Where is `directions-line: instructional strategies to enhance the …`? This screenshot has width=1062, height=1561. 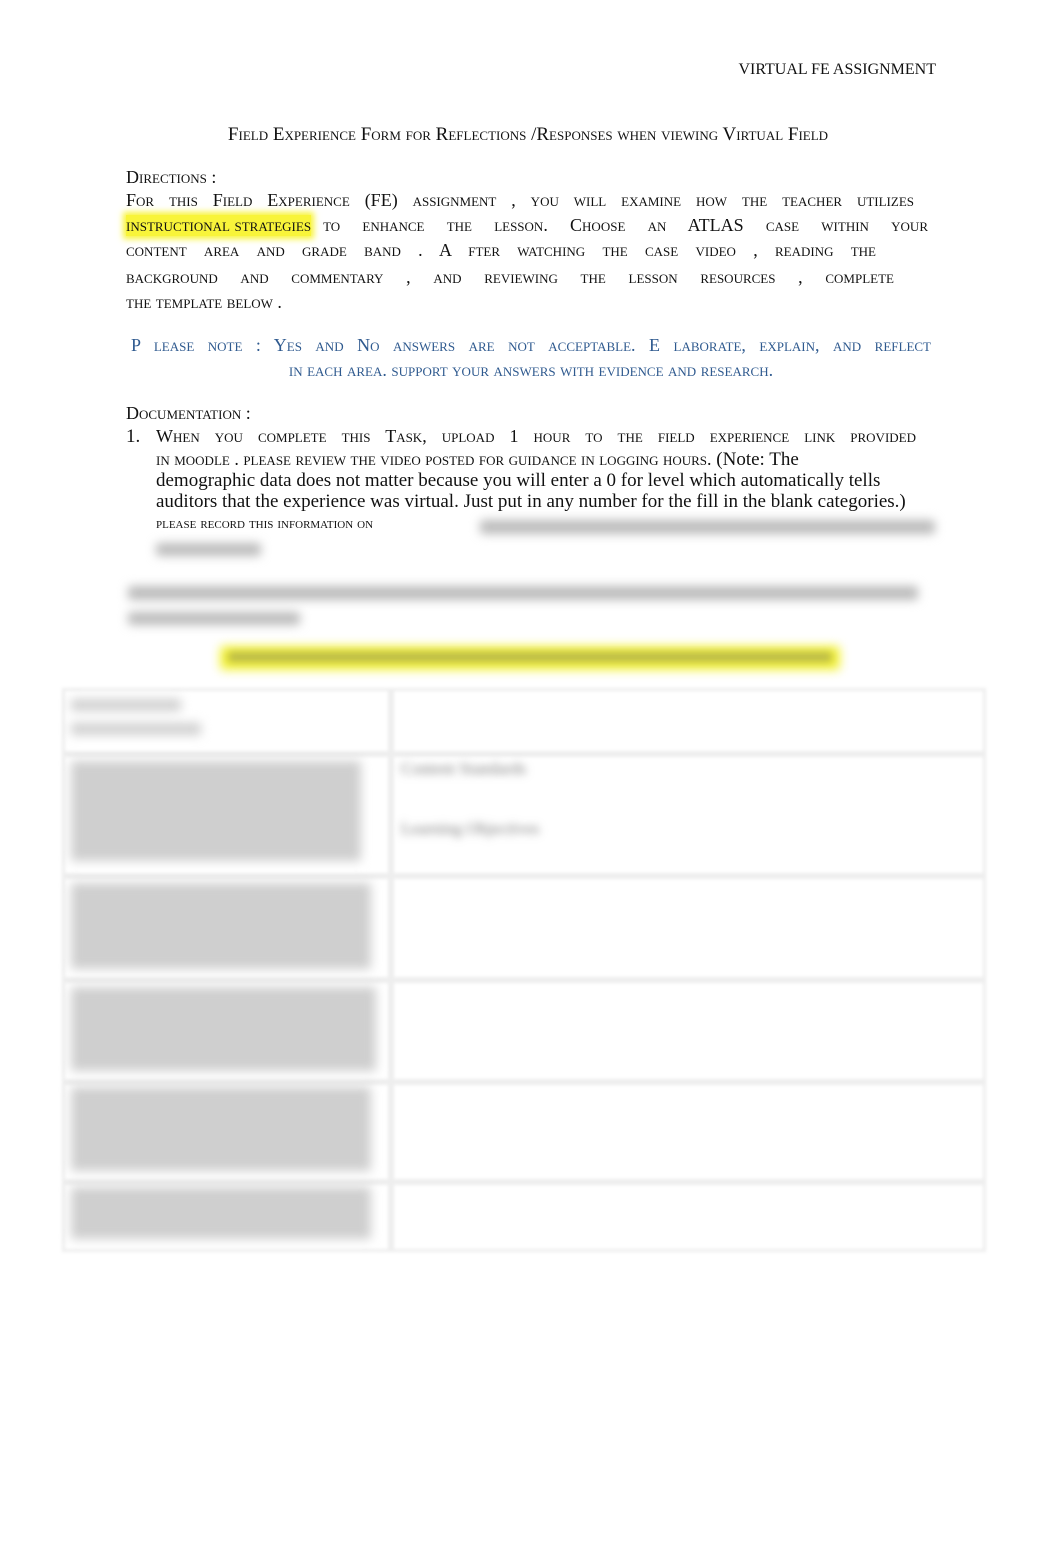
directions-line: instructional strategies to enhance the … is located at coordinates (527, 225).